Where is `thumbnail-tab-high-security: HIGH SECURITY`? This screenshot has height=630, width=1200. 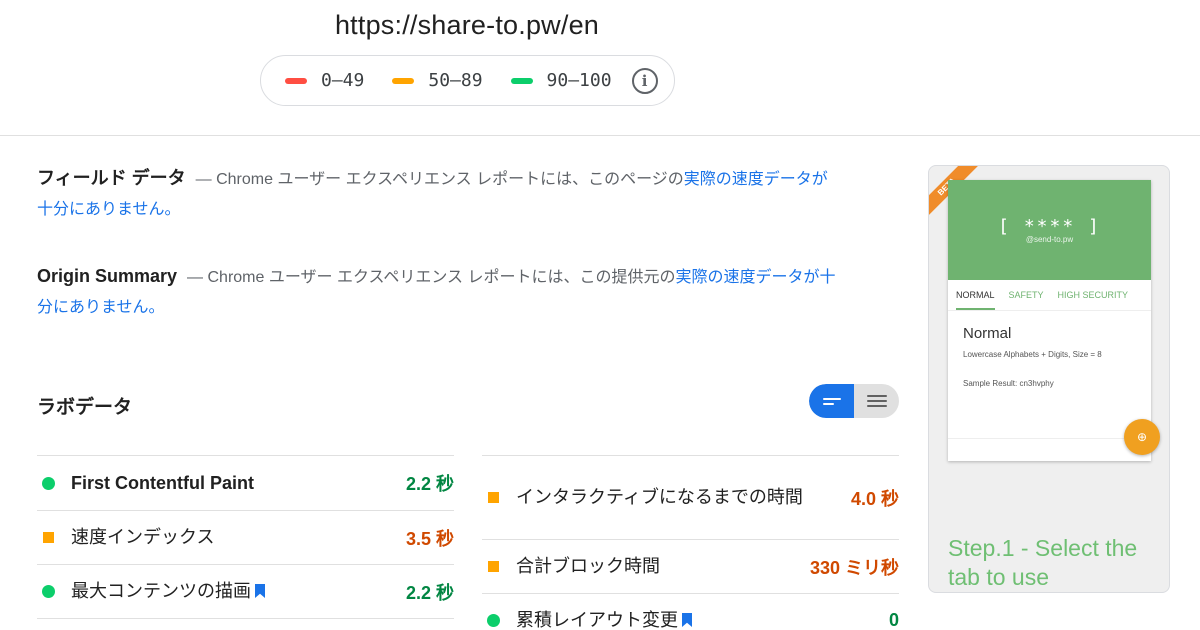 thumbnail-tab-high-security: HIGH SECURITY is located at coordinates (1093, 295).